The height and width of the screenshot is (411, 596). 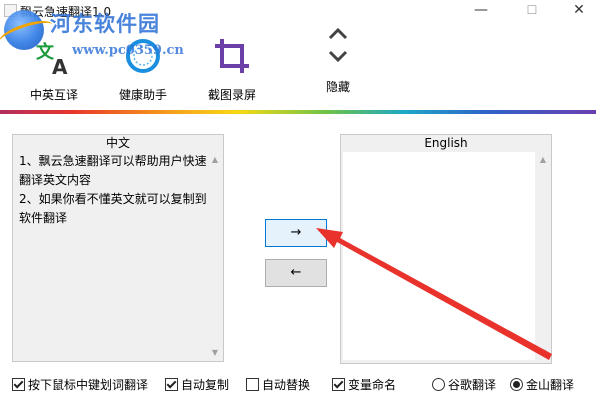 I want to click on engine-google: 谷歌翻译, so click(x=464, y=385).